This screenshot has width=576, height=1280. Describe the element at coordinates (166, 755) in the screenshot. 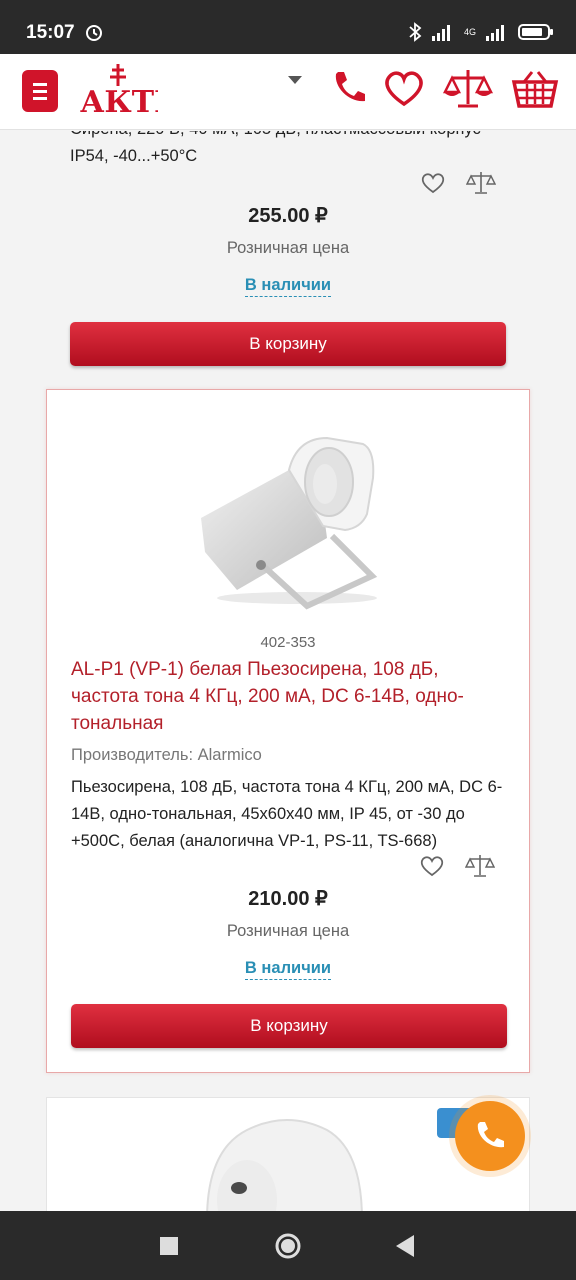

I see `product-manufacturer: Производитель: Alarmico` at that location.